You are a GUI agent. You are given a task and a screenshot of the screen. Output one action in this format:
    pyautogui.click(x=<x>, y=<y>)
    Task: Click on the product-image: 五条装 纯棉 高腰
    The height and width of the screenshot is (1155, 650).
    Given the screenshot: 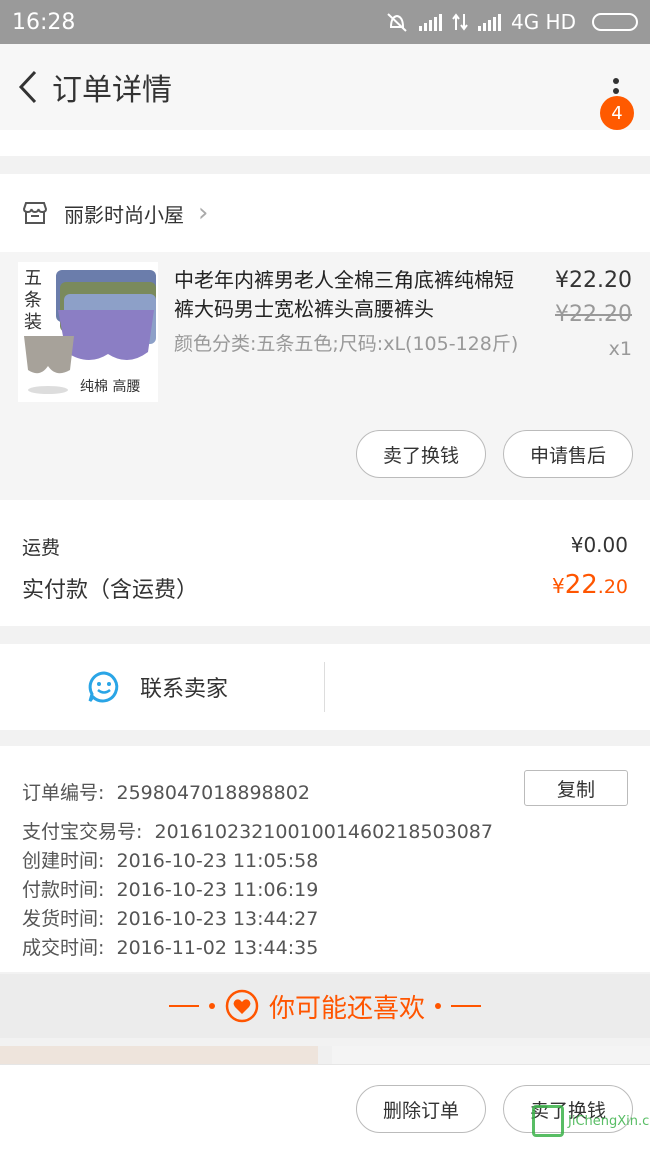 What is the action you would take?
    pyautogui.click(x=88, y=332)
    